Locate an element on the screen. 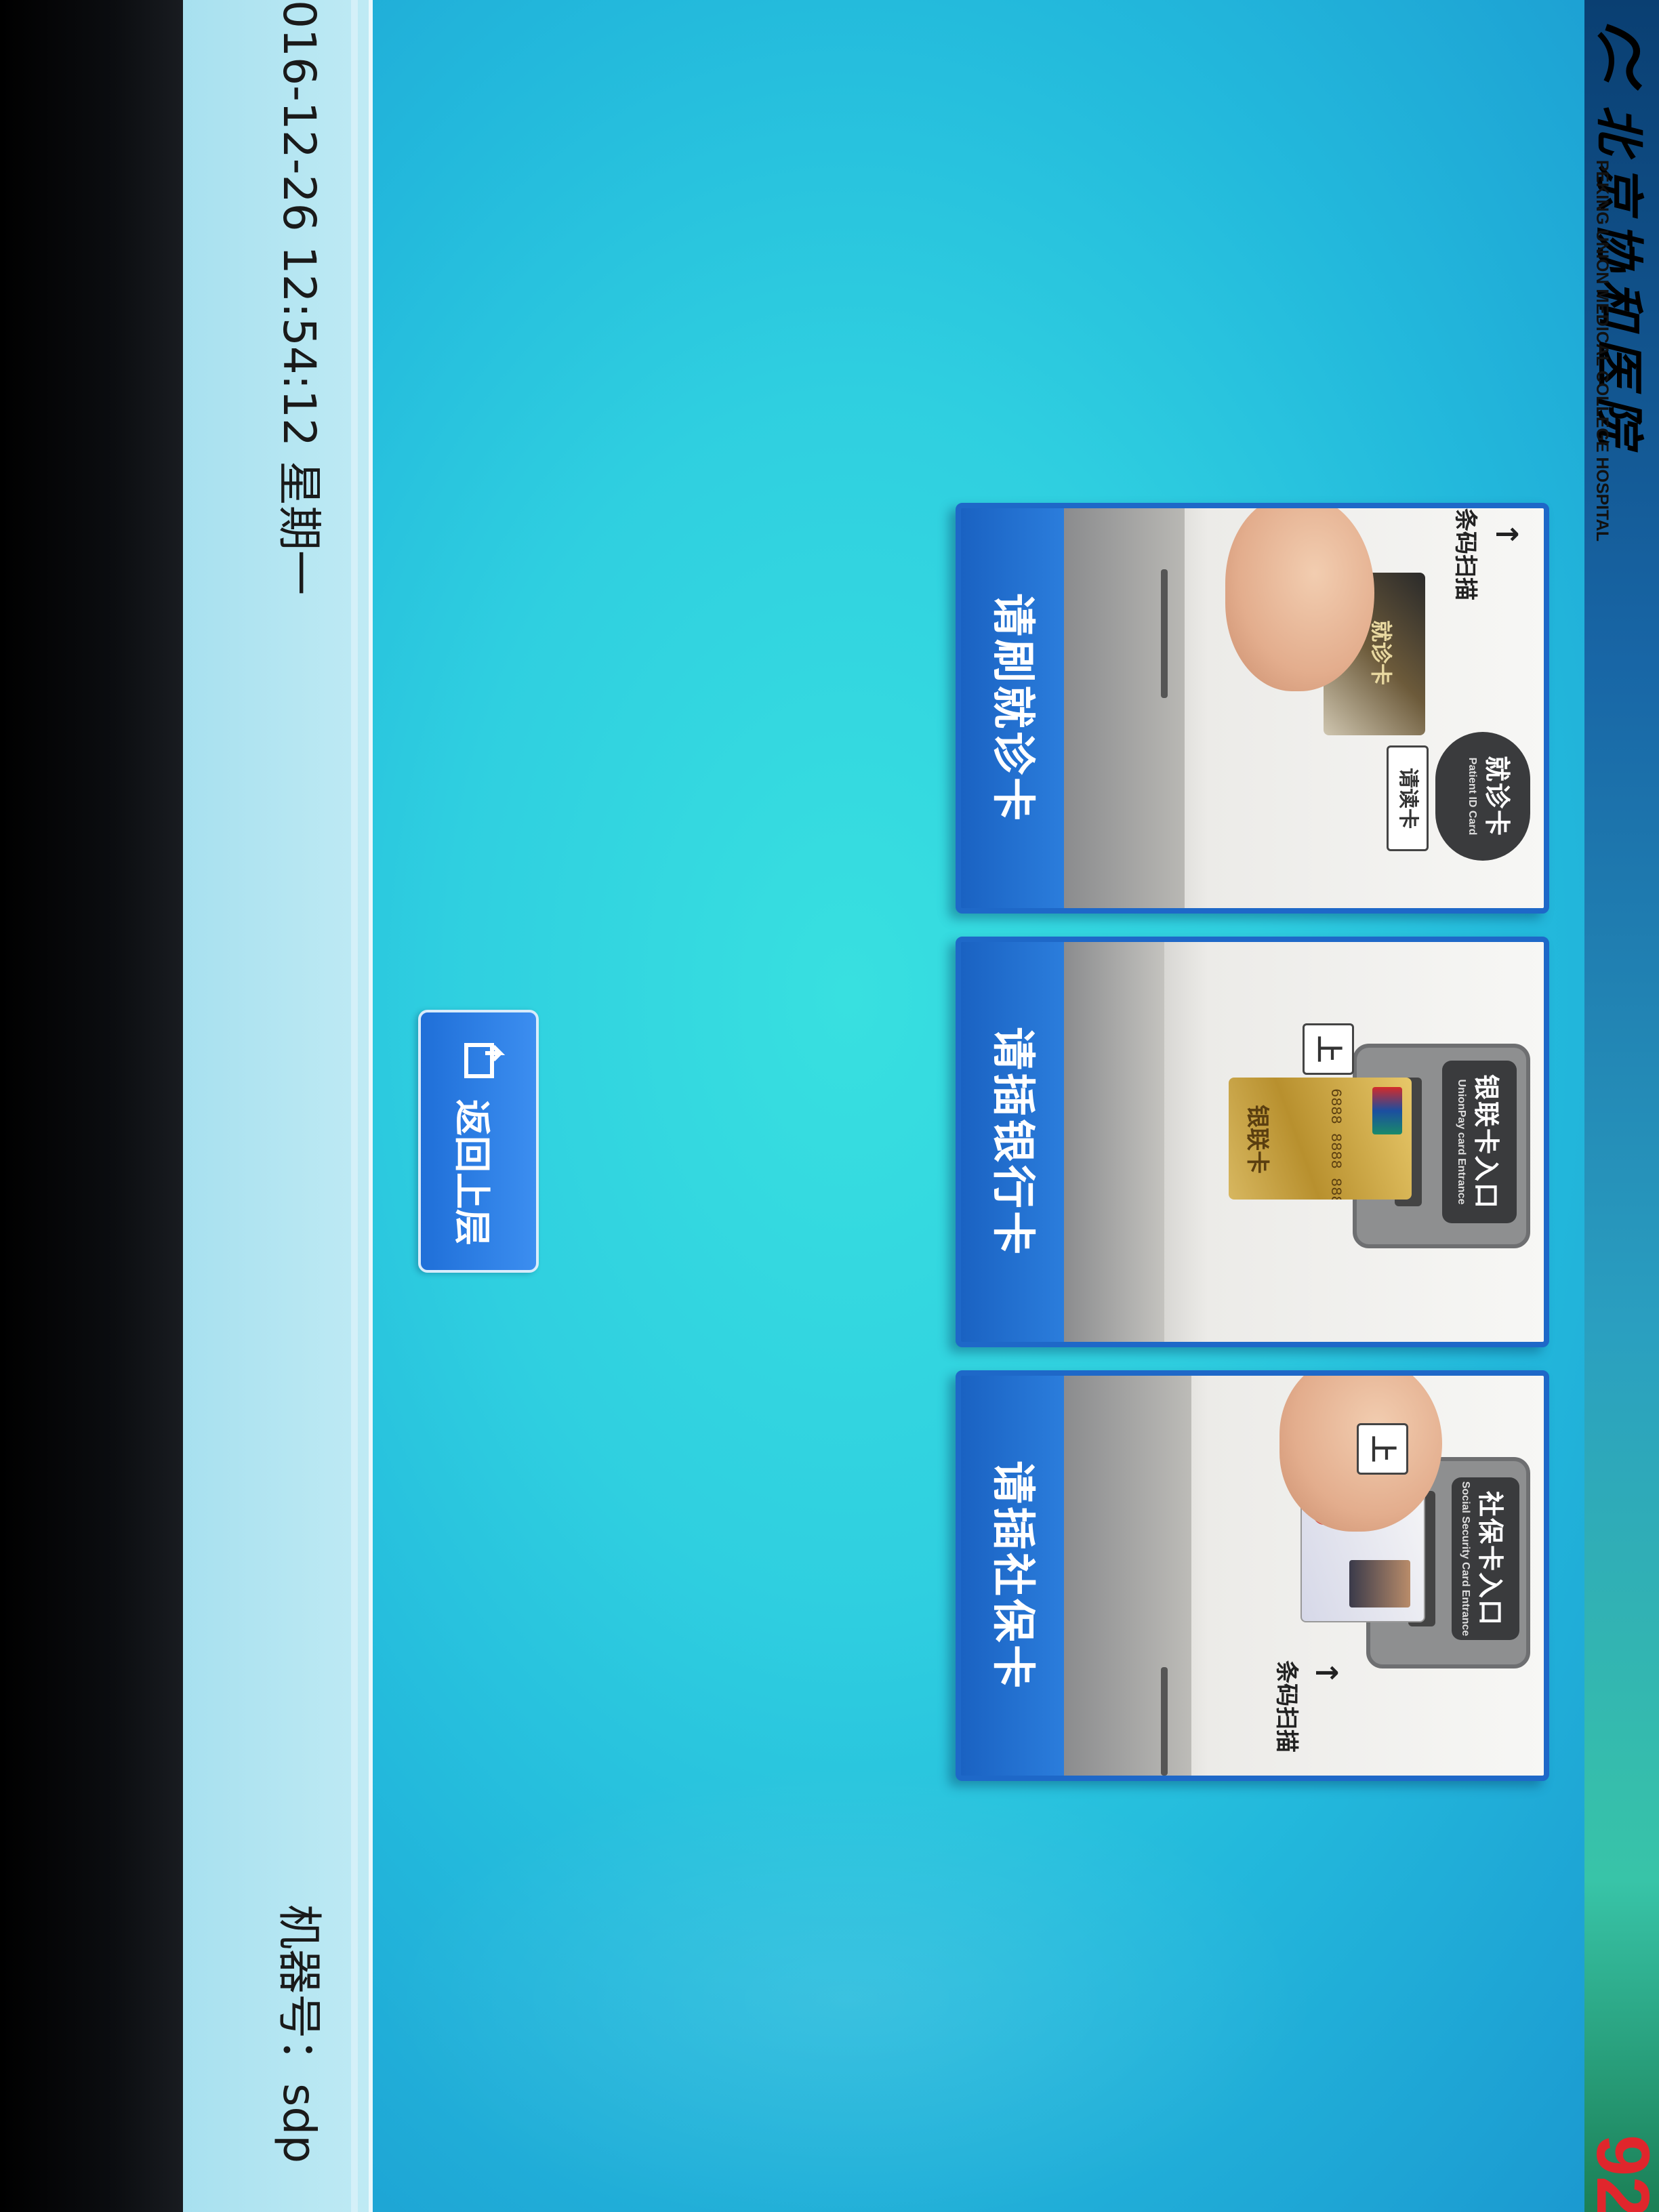 This screenshot has width=1659, height=2212. unionpay-card-image: 6888 8888 8888 8888 银联卡 is located at coordinates (1320, 1139).